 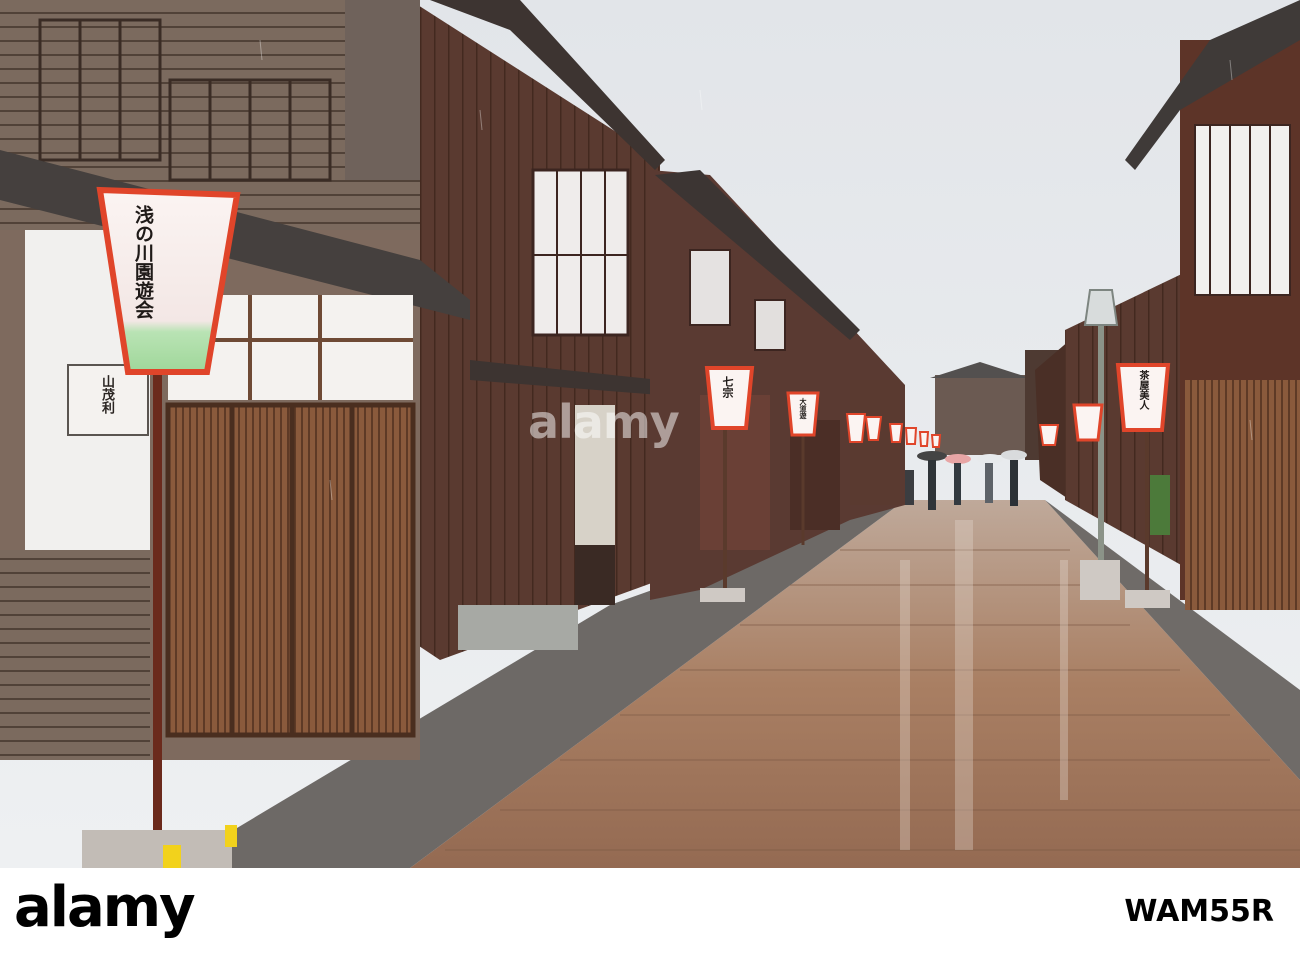 I want to click on image-id: WAM55R, so click(x=1199, y=911).